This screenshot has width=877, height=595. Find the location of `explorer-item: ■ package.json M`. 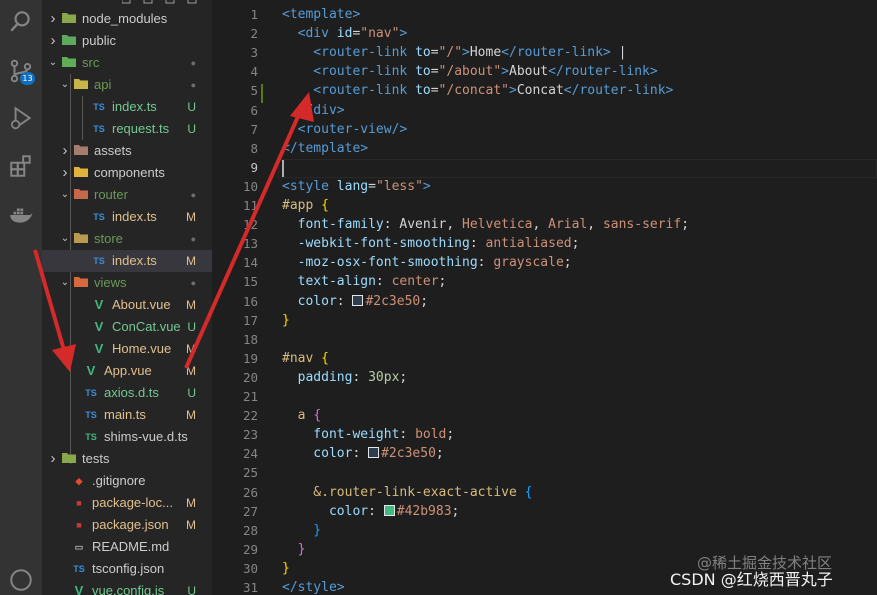

explorer-item: ■ package.json M is located at coordinates (127, 525).